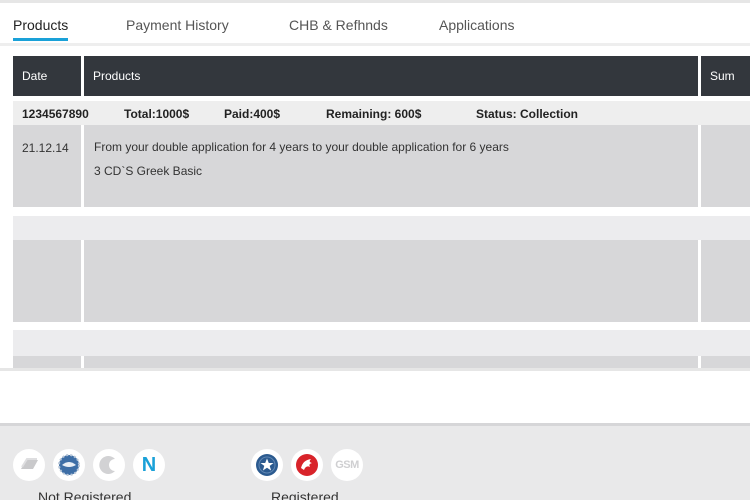 This screenshot has width=750, height=500. I want to click on column-header-products: Products, so click(391, 76).